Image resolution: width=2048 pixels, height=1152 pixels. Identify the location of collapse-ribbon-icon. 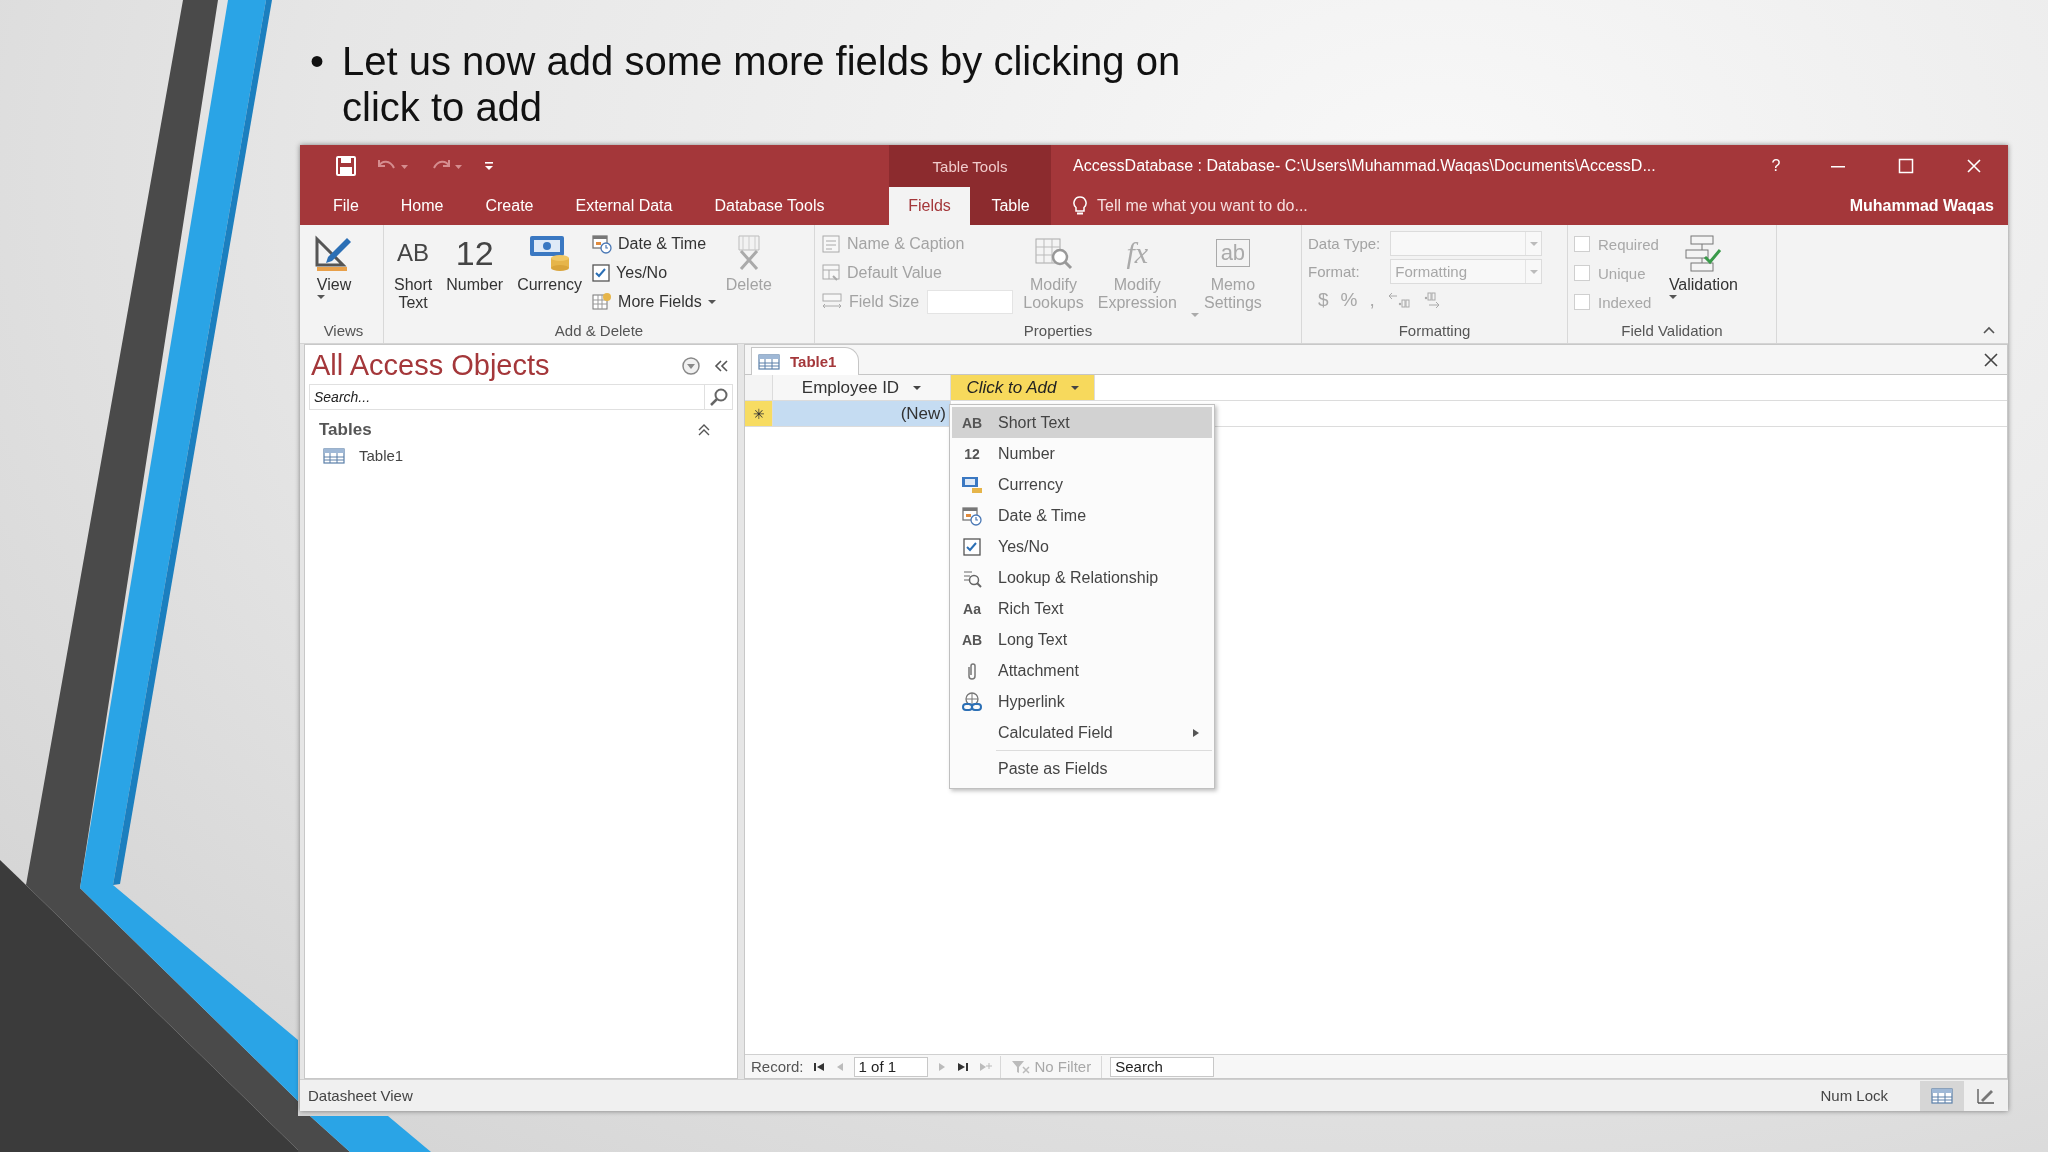
(1989, 330).